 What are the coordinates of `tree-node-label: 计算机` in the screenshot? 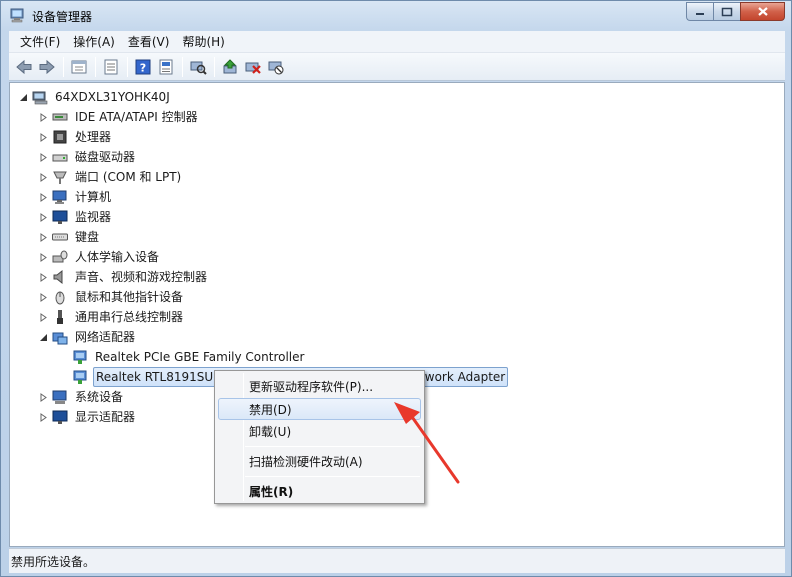 It's located at (93, 197).